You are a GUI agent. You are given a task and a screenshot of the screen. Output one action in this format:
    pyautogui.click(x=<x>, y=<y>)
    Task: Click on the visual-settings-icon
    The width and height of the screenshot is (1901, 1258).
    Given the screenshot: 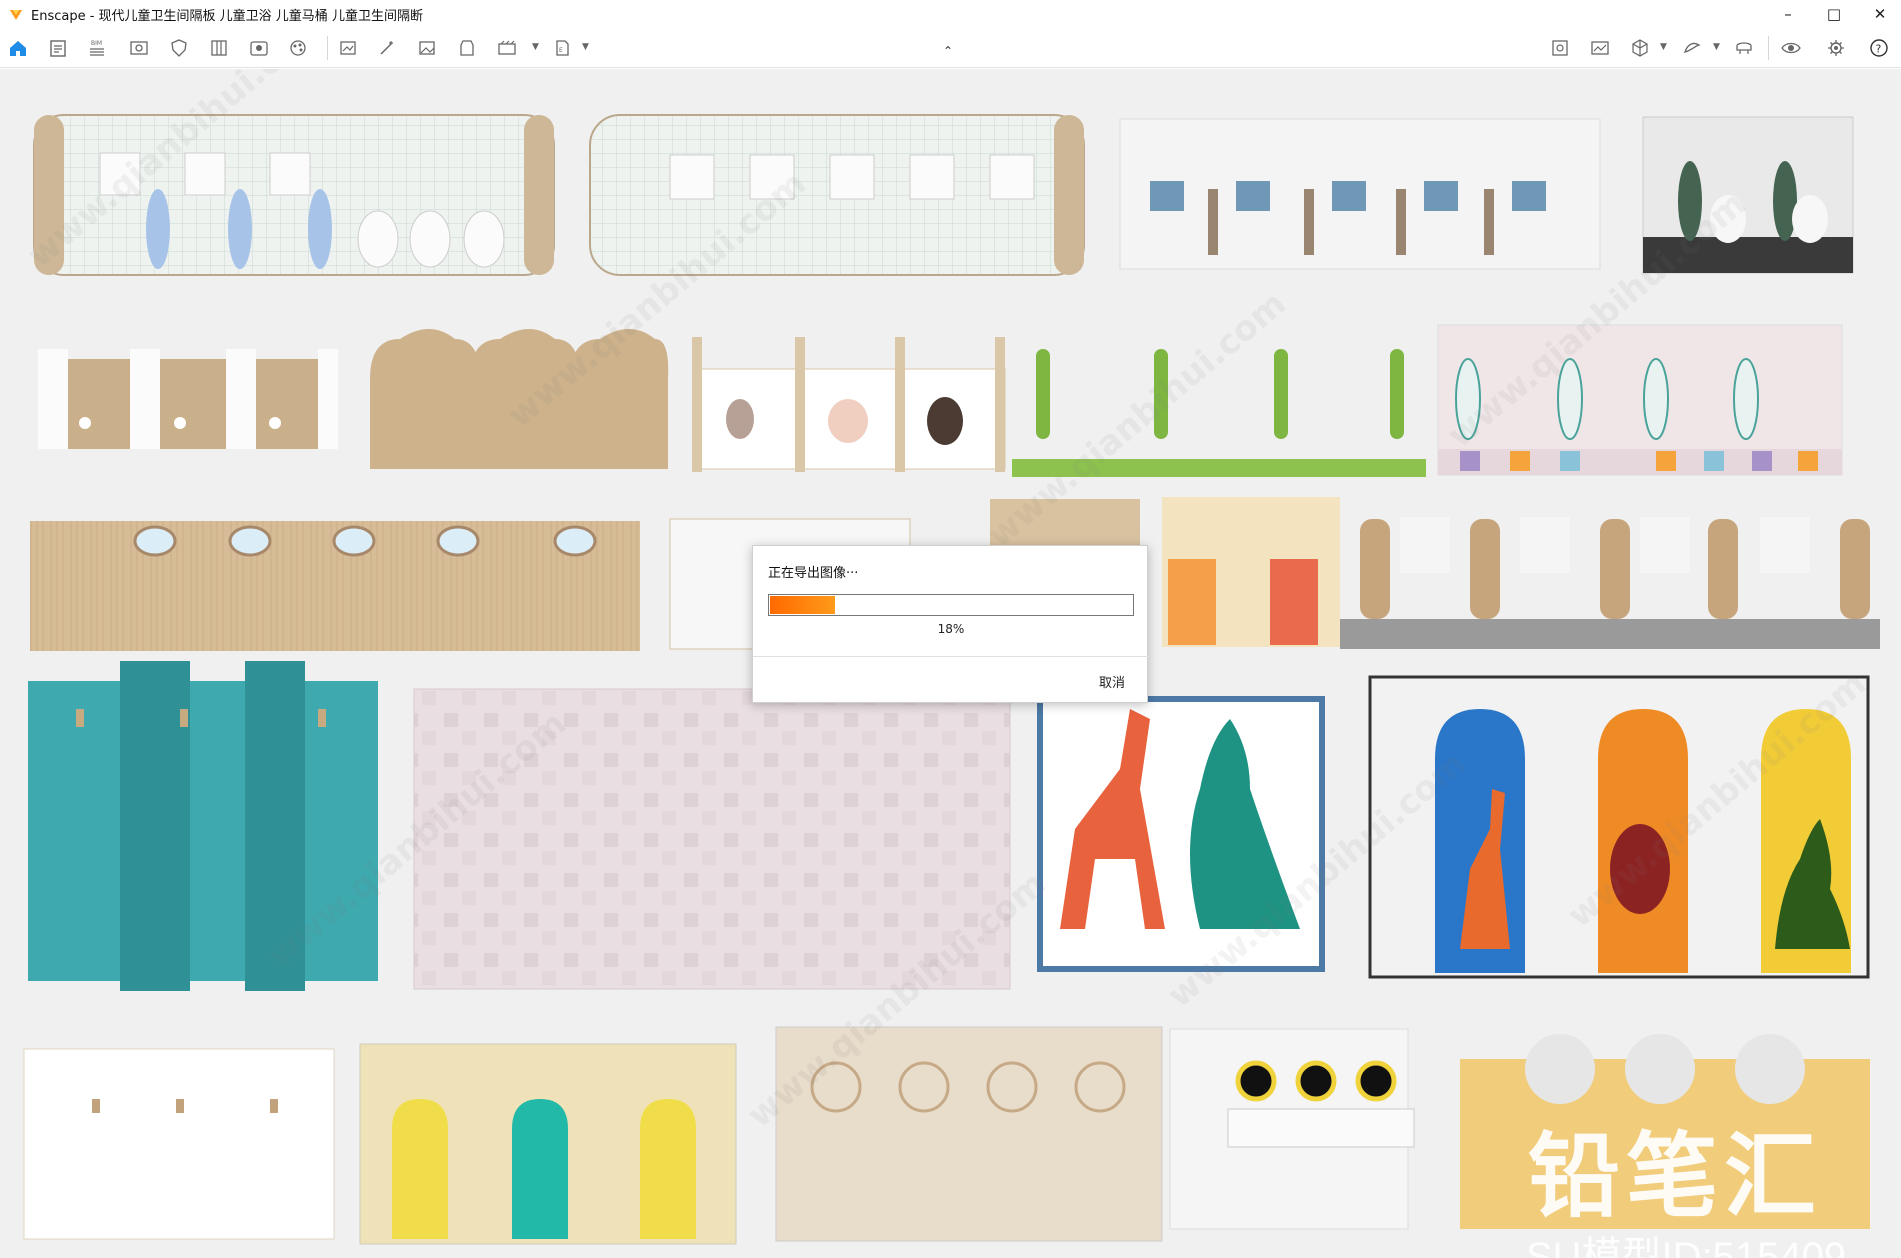 What is the action you would take?
    pyautogui.click(x=1791, y=48)
    